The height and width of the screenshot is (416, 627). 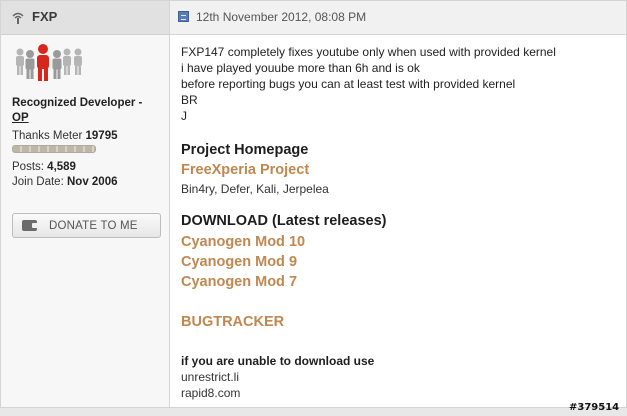 I want to click on post-icon, so click(x=183, y=16).